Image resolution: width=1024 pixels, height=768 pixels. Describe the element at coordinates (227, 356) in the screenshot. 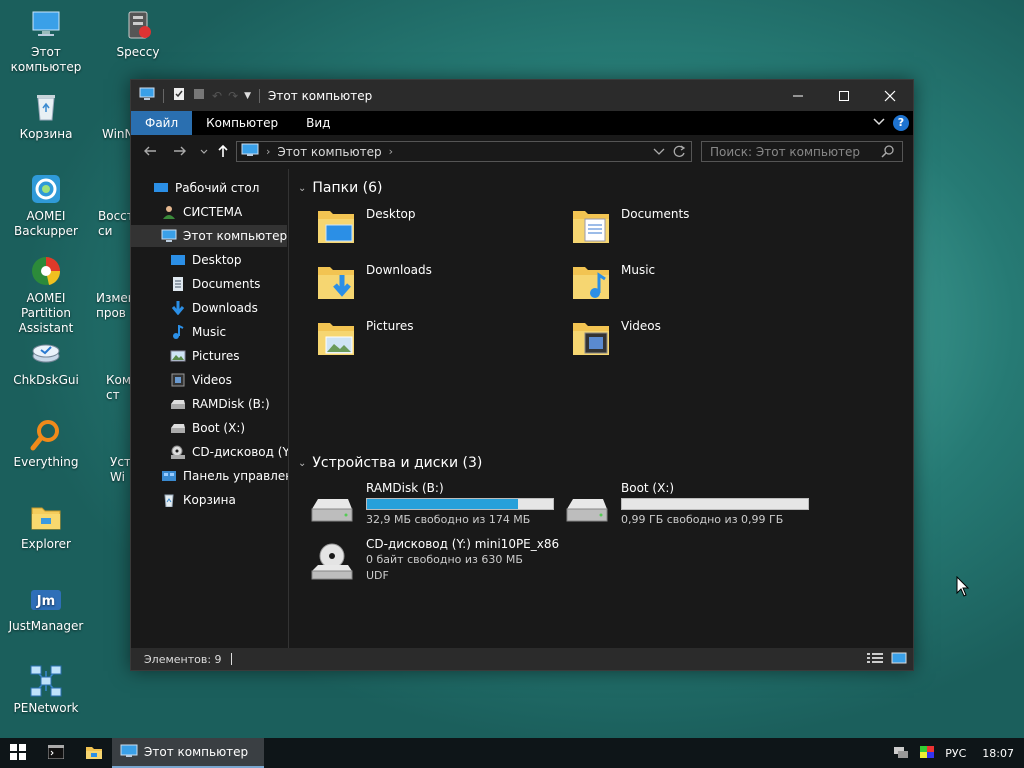

I see `sidebar-item-pictures: Pictures` at that location.